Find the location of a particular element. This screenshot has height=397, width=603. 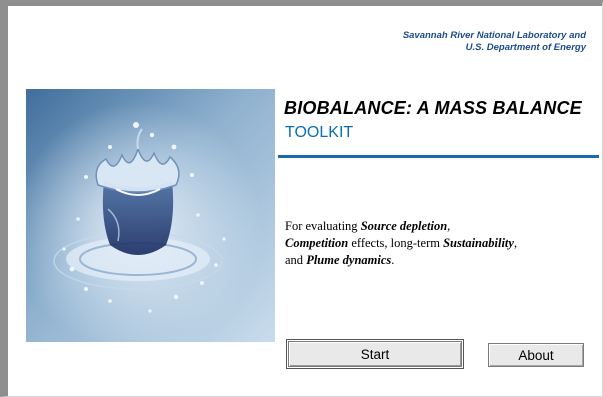

emphasis-competition: Competition is located at coordinates (317, 243).